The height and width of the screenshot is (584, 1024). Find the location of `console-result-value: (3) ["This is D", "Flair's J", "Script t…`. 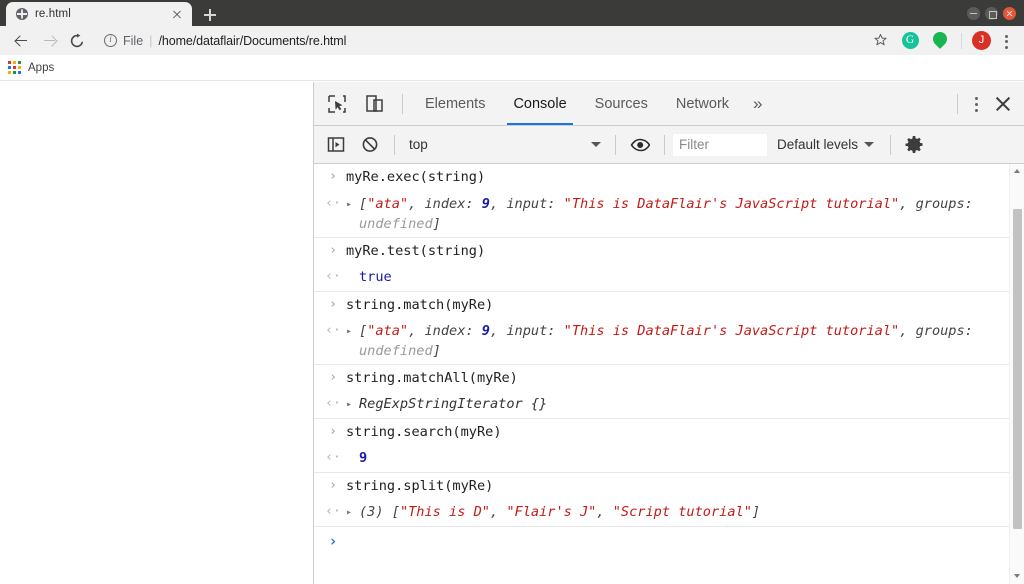

console-result-value: (3) ["This is D", "Flair's J", "Script t… is located at coordinates (560, 512).